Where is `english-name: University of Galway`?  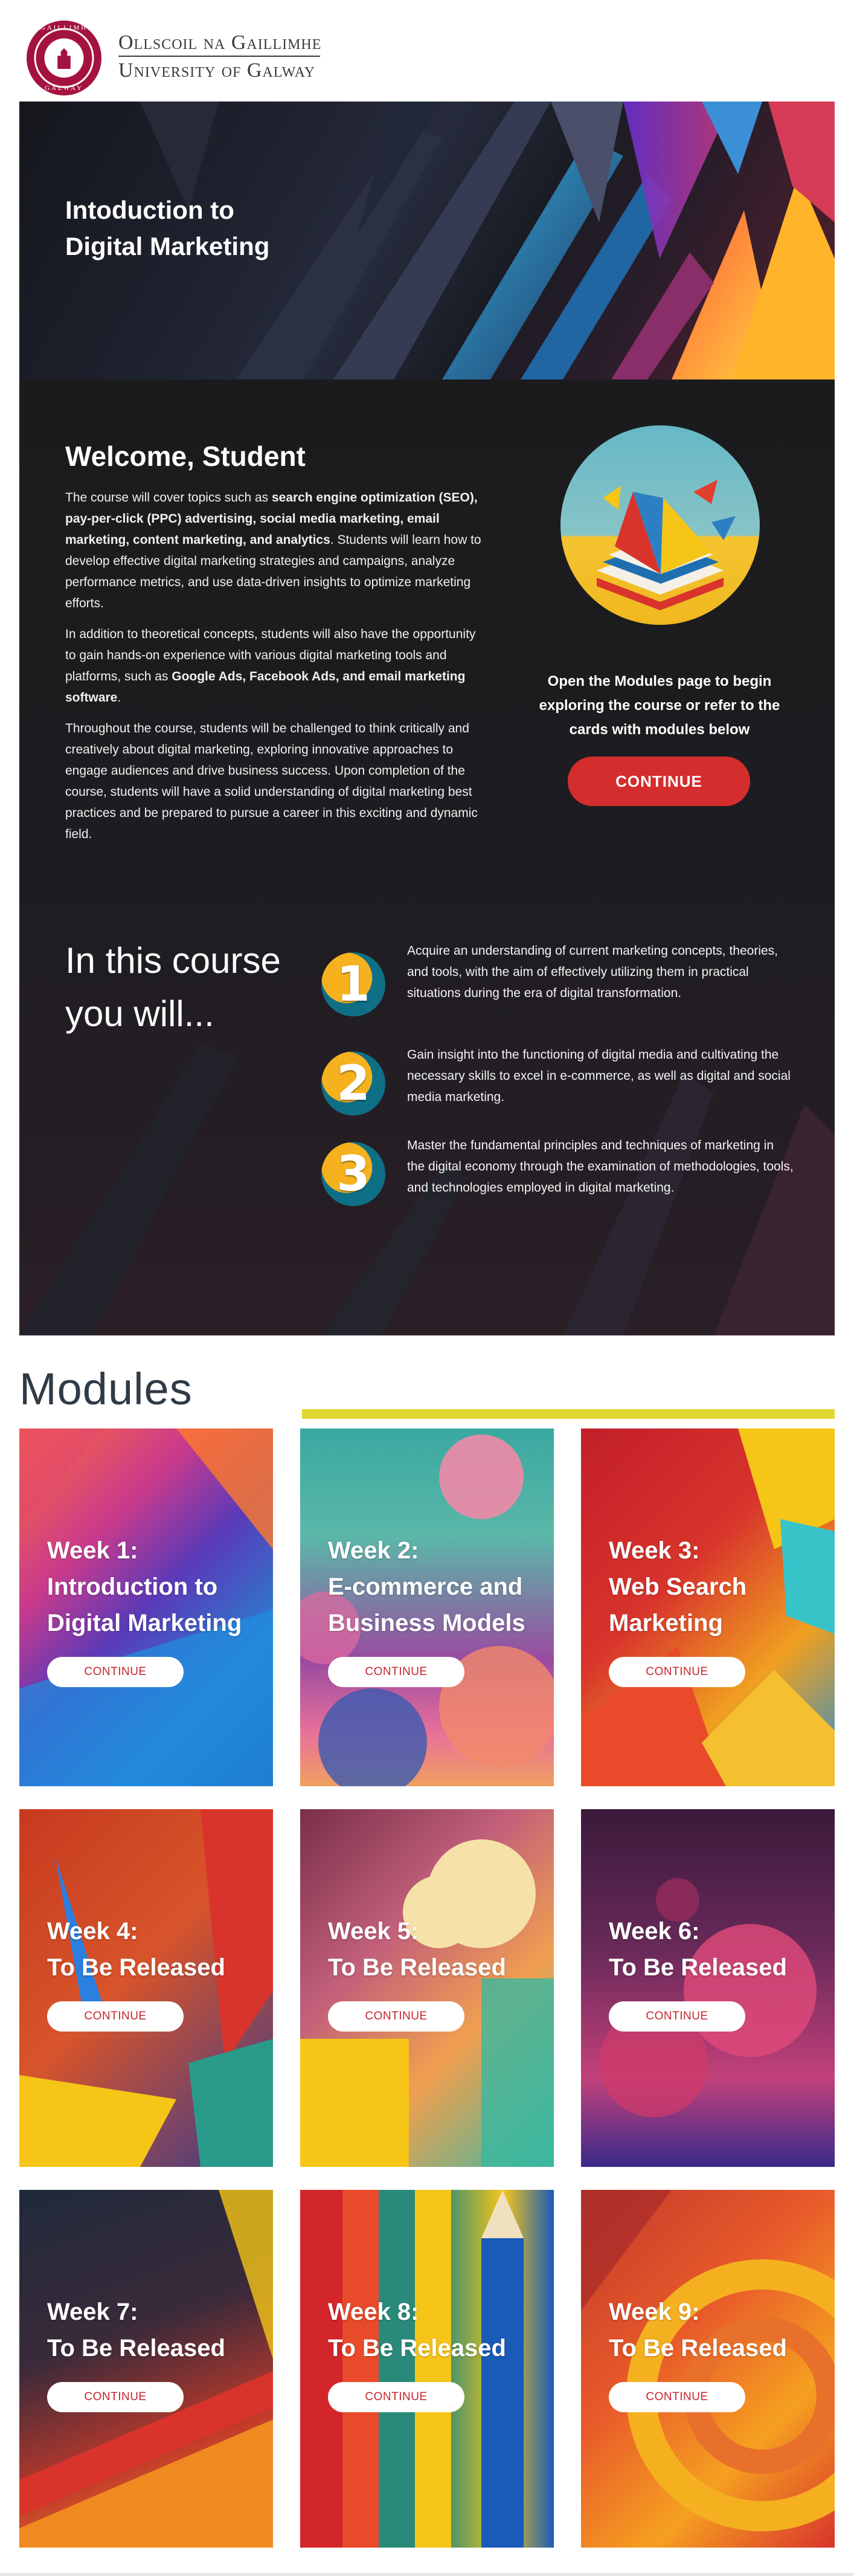
english-name: University of Galway is located at coordinates (217, 71).